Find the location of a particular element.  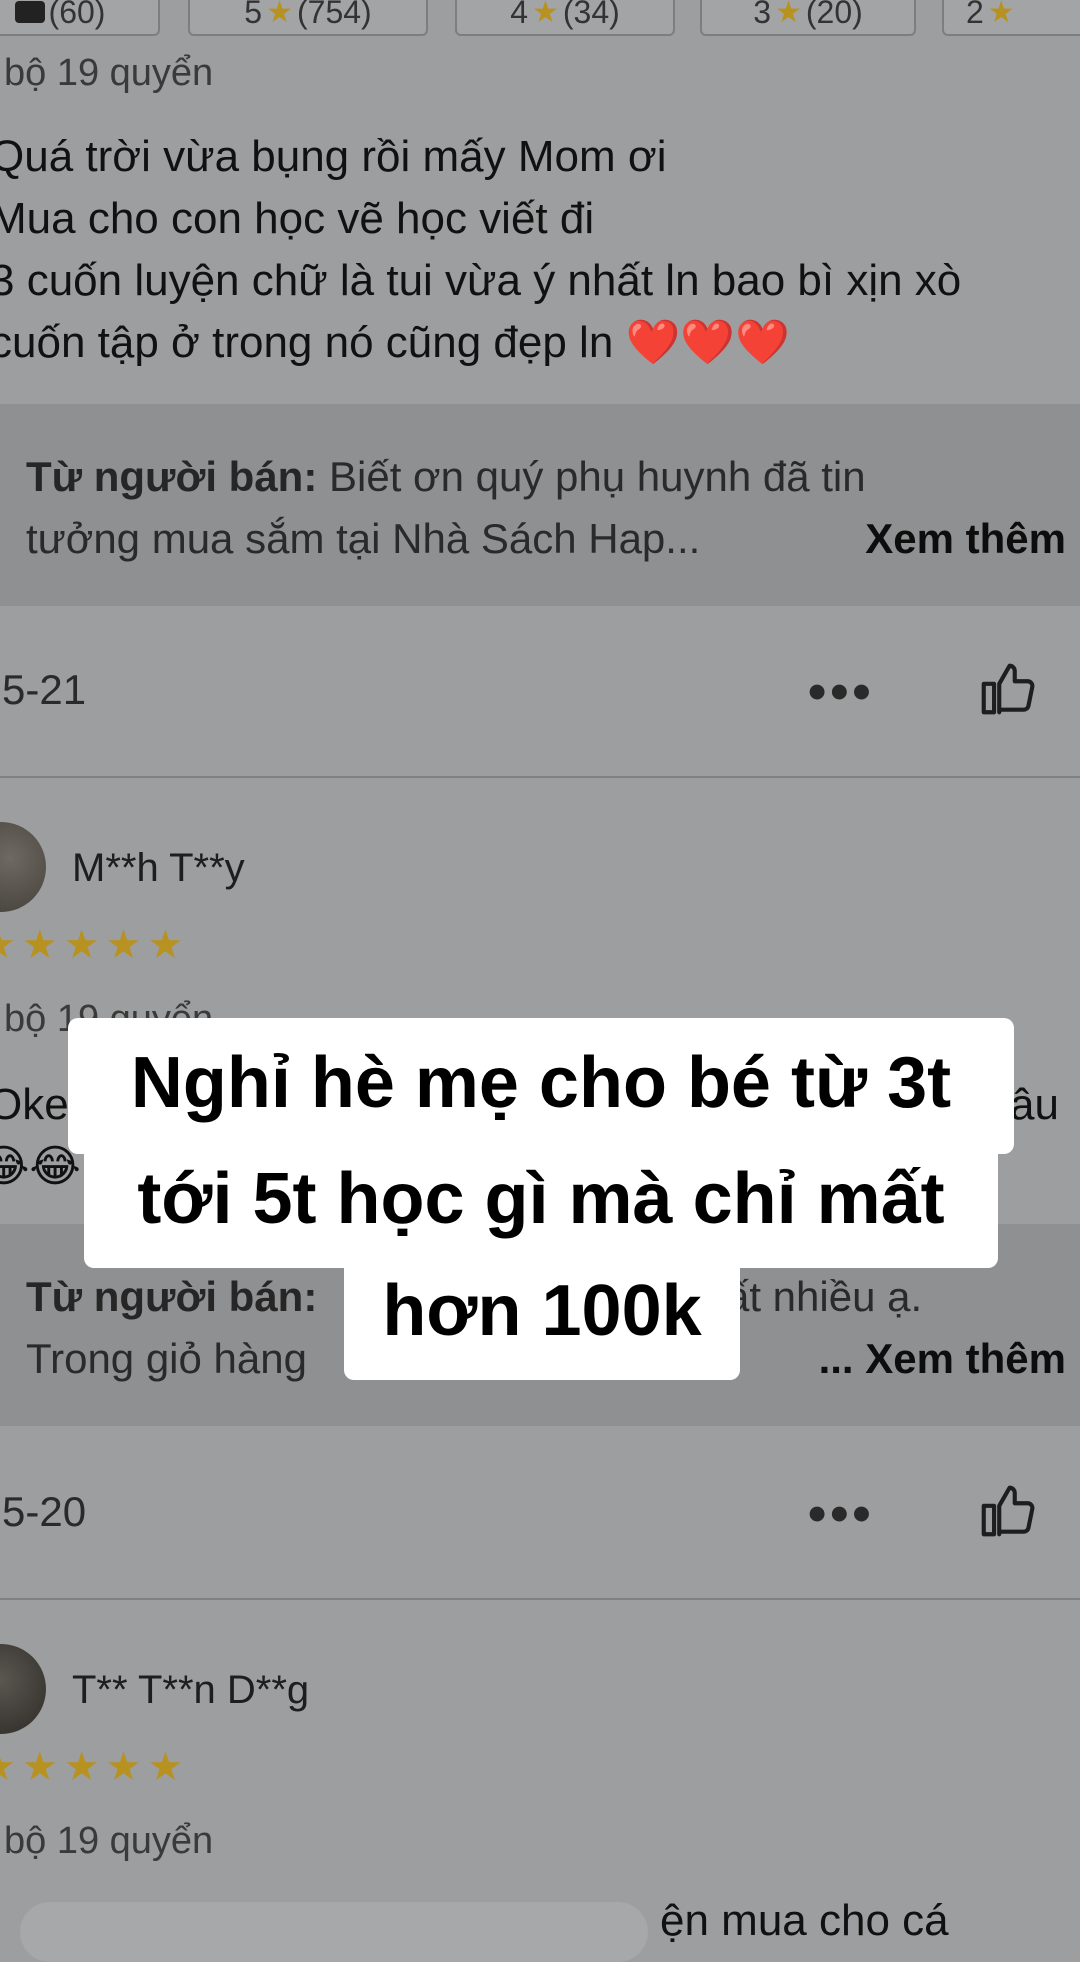

caption-line: Nghỉ hè mẹ cho bé từ 3t is located at coordinates (541, 1083).